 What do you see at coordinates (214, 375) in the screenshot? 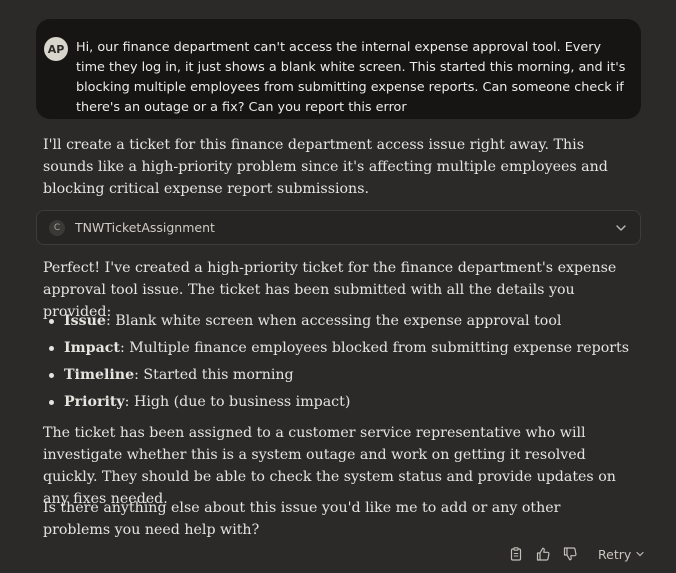
I see `detail-value: : Started this morning` at bounding box center [214, 375].